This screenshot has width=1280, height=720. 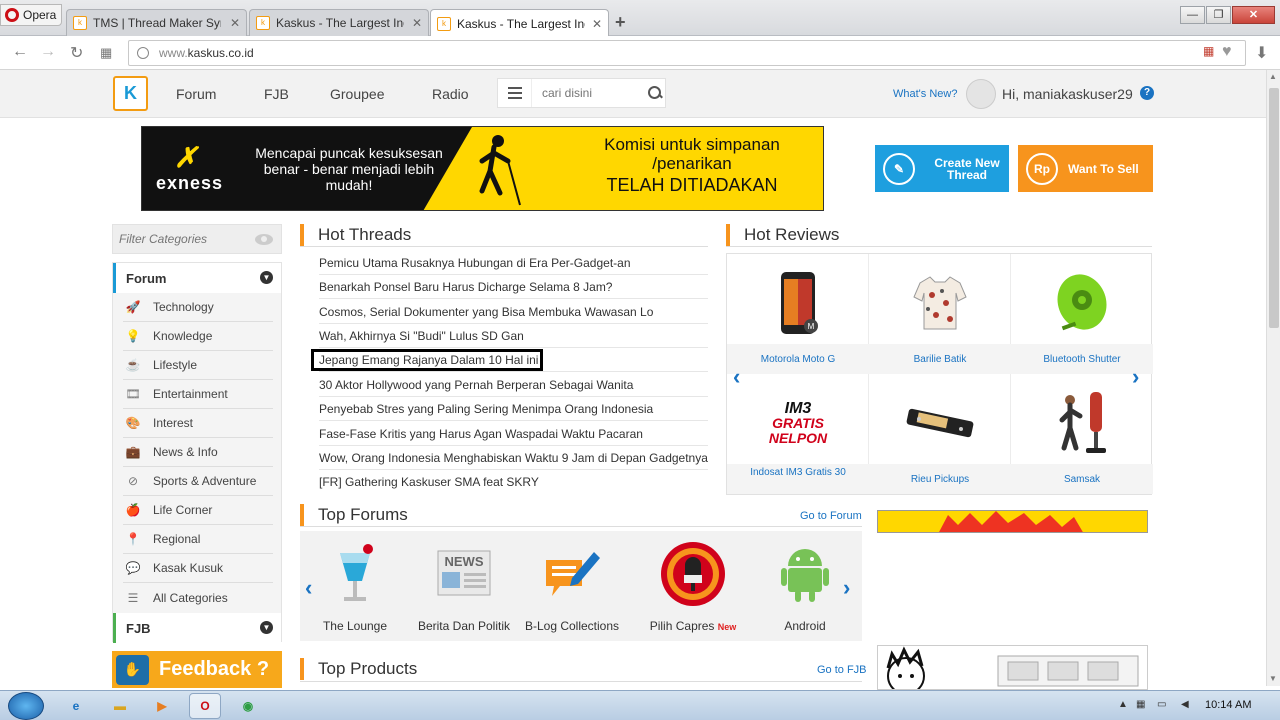 I want to click on sidebar-item-lifestyle: ☕ Lifestyle, so click(x=198, y=365).